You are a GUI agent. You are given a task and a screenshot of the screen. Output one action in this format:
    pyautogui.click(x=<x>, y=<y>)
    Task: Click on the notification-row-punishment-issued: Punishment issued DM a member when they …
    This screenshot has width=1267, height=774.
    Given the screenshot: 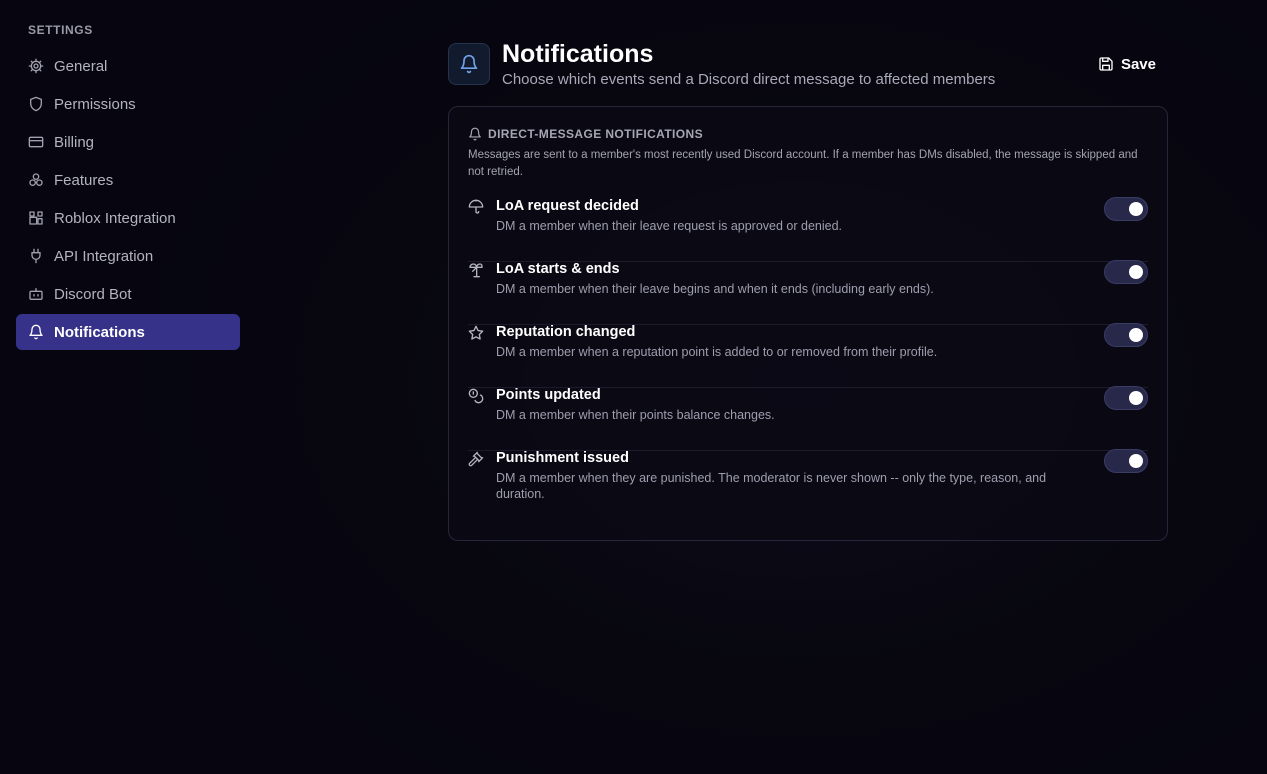 What is the action you would take?
    pyautogui.click(x=808, y=490)
    